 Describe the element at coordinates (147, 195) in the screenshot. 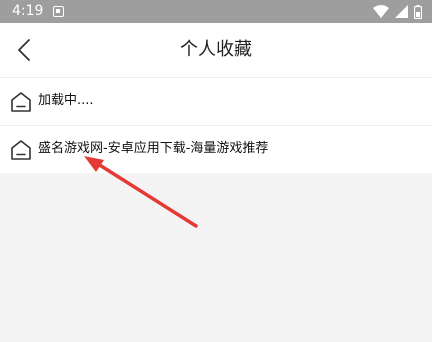

I see `arrow-shaft` at that location.